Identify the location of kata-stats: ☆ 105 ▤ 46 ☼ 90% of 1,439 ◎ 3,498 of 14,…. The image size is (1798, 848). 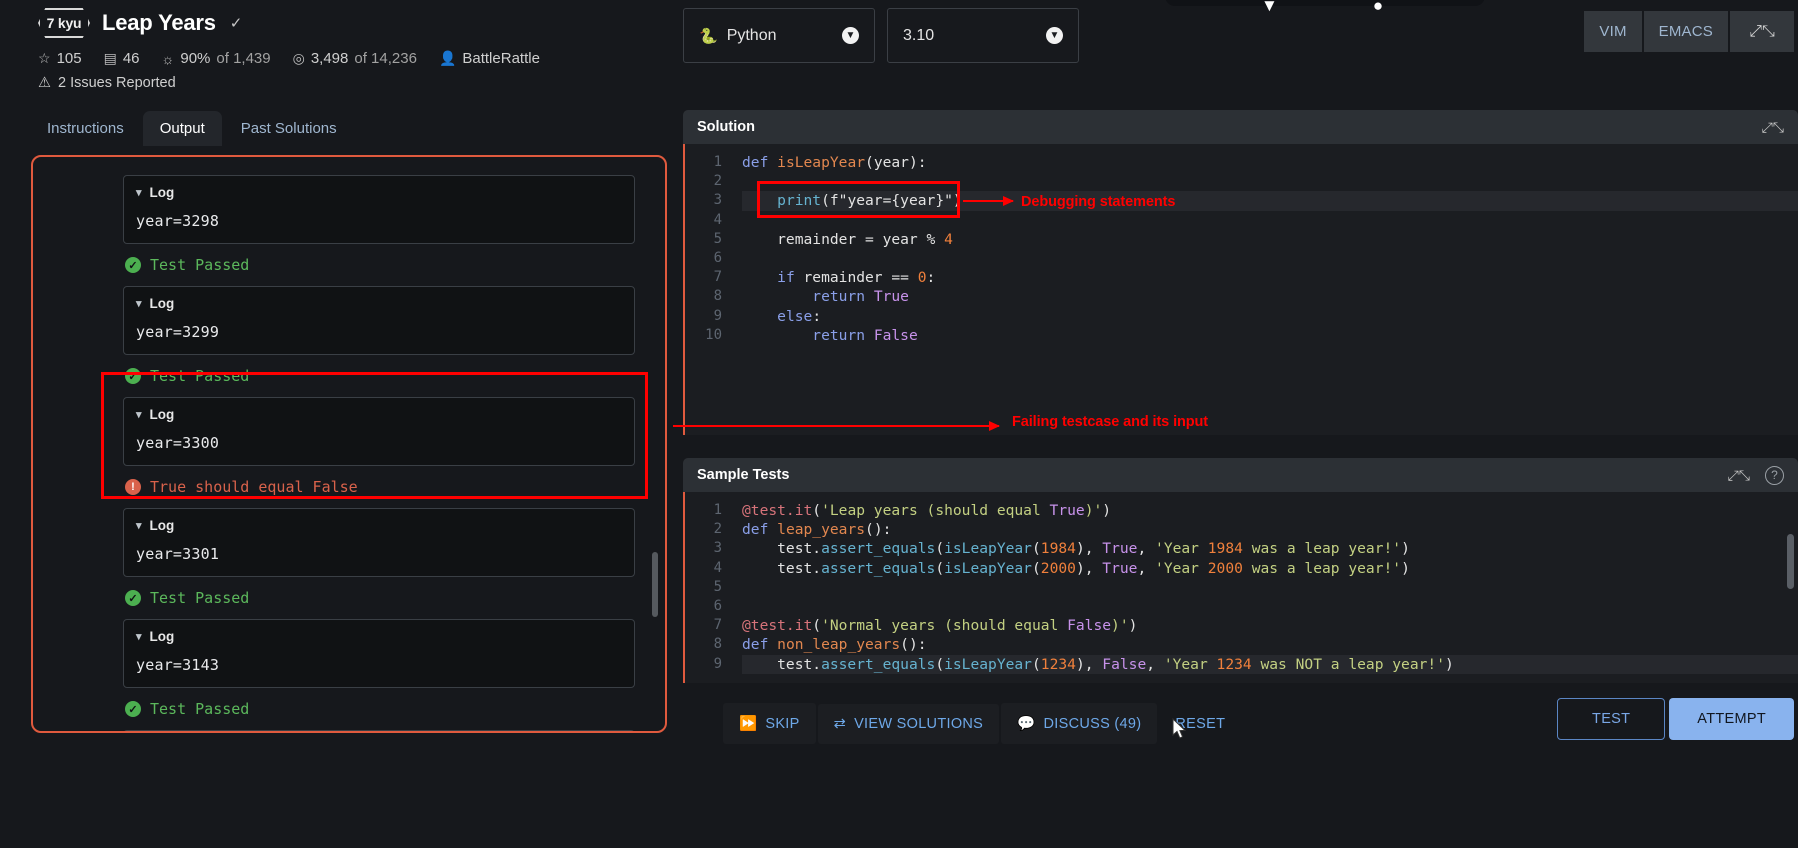
(409, 58).